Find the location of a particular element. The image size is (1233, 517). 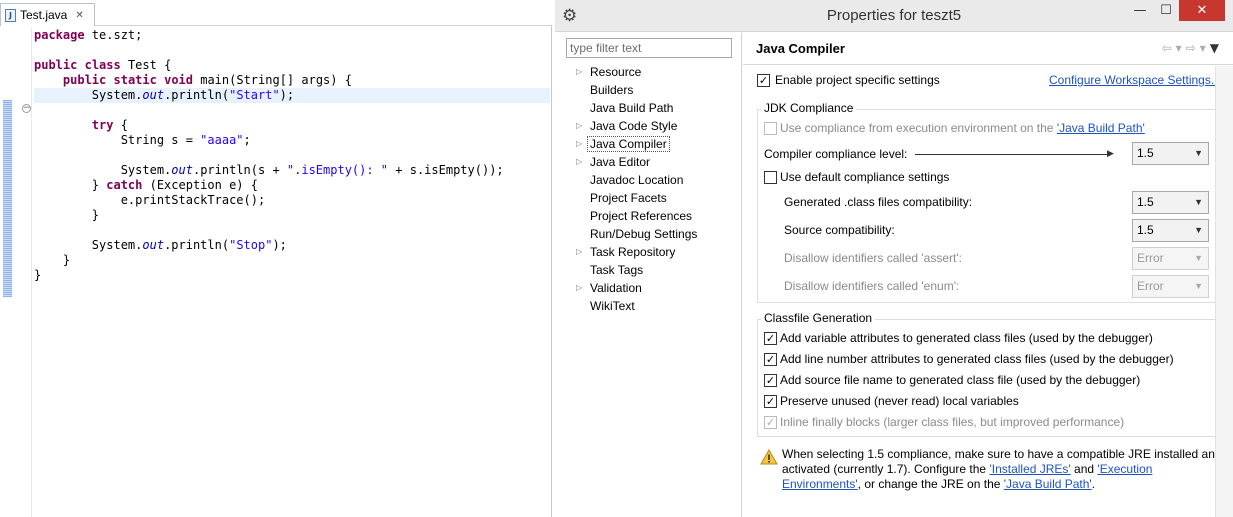

close-button: ✕ is located at coordinates (1202, 10).